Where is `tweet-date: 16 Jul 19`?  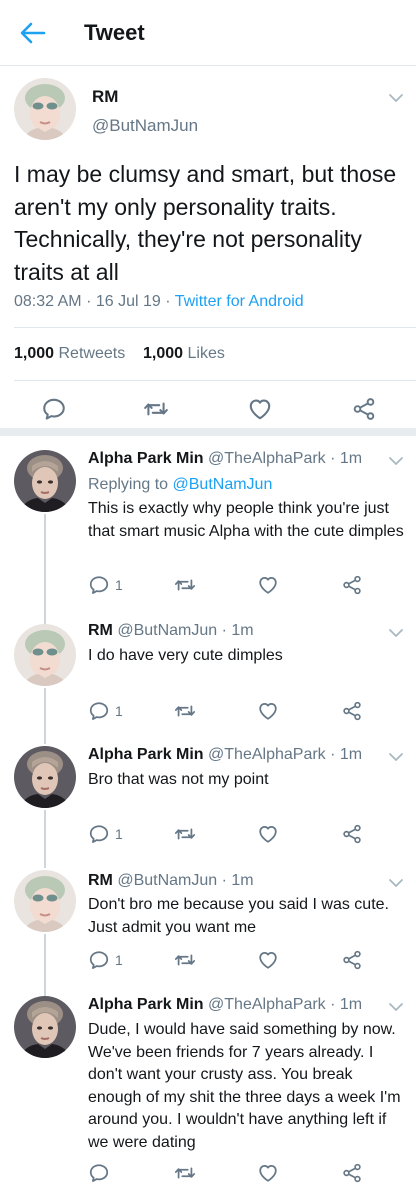 tweet-date: 16 Jul 19 is located at coordinates (128, 301).